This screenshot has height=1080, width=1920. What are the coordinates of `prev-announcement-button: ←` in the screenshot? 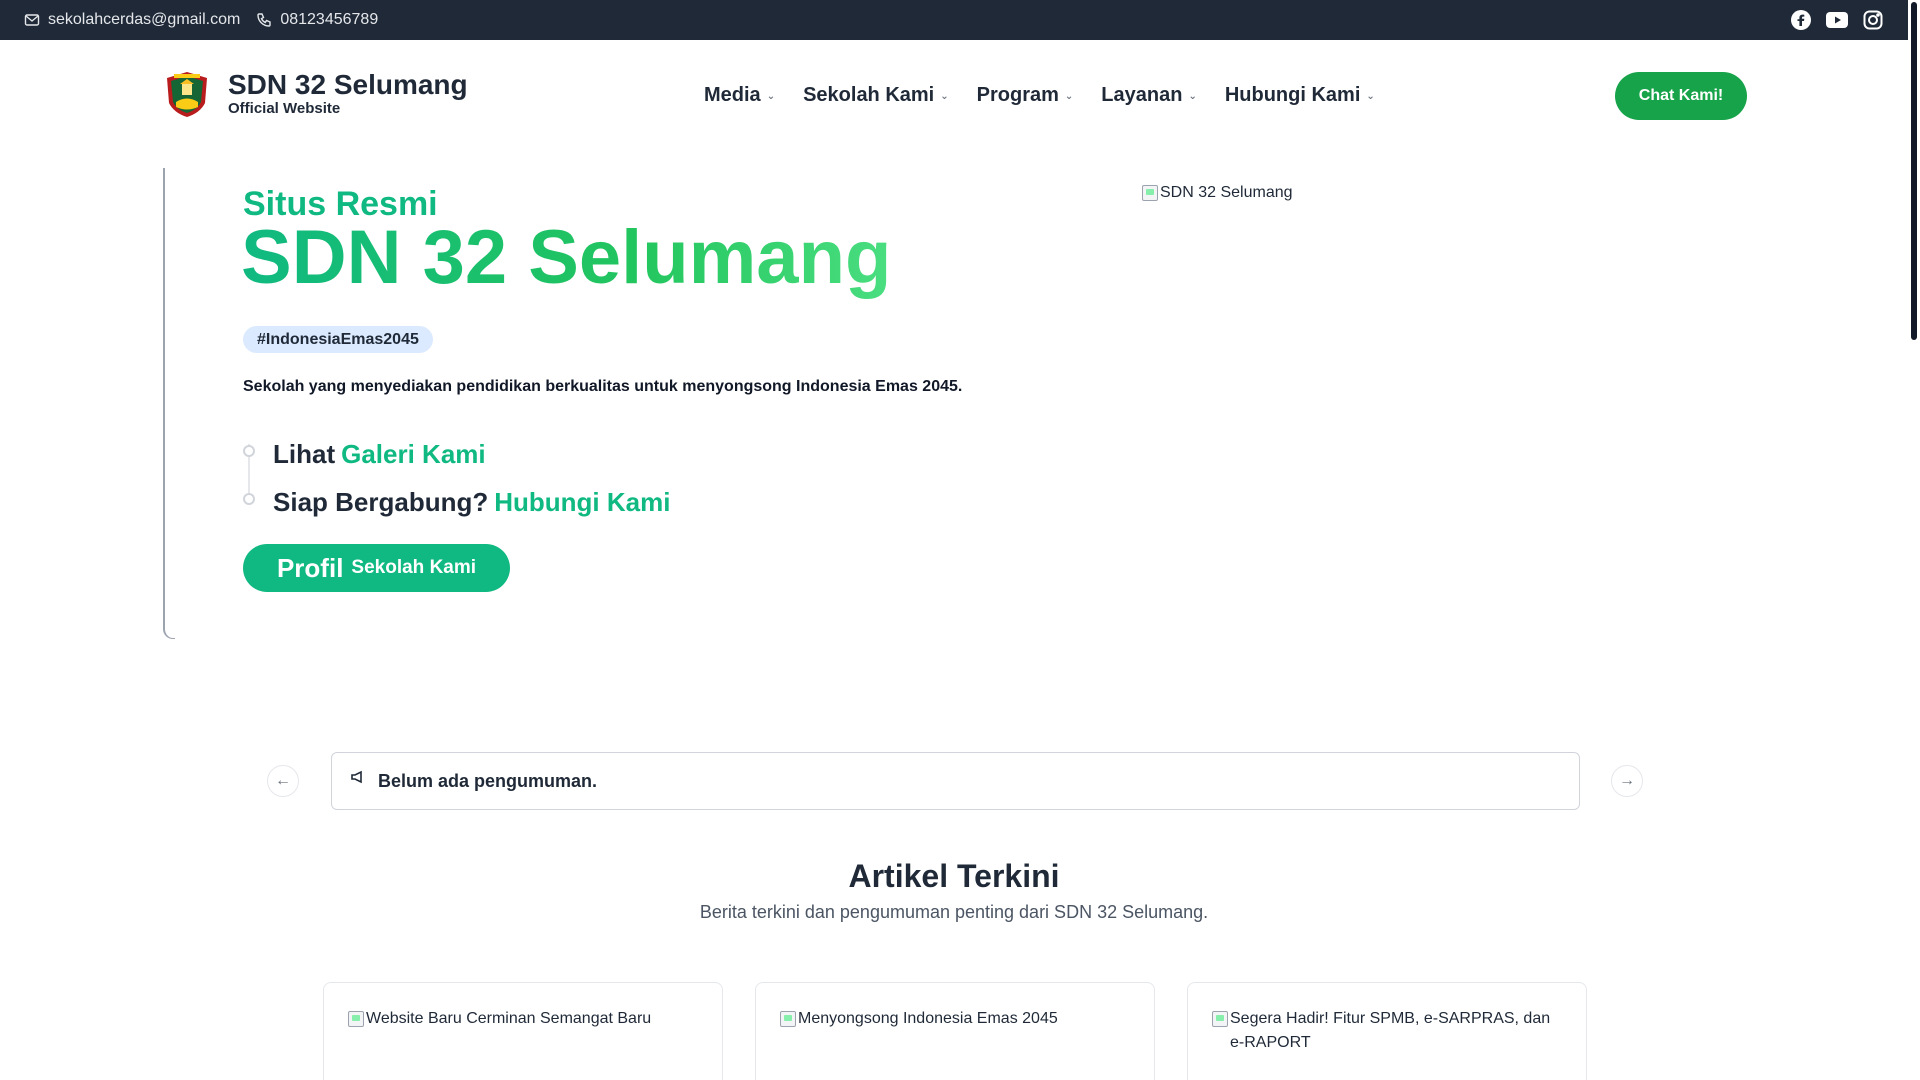 It's located at (283, 781).